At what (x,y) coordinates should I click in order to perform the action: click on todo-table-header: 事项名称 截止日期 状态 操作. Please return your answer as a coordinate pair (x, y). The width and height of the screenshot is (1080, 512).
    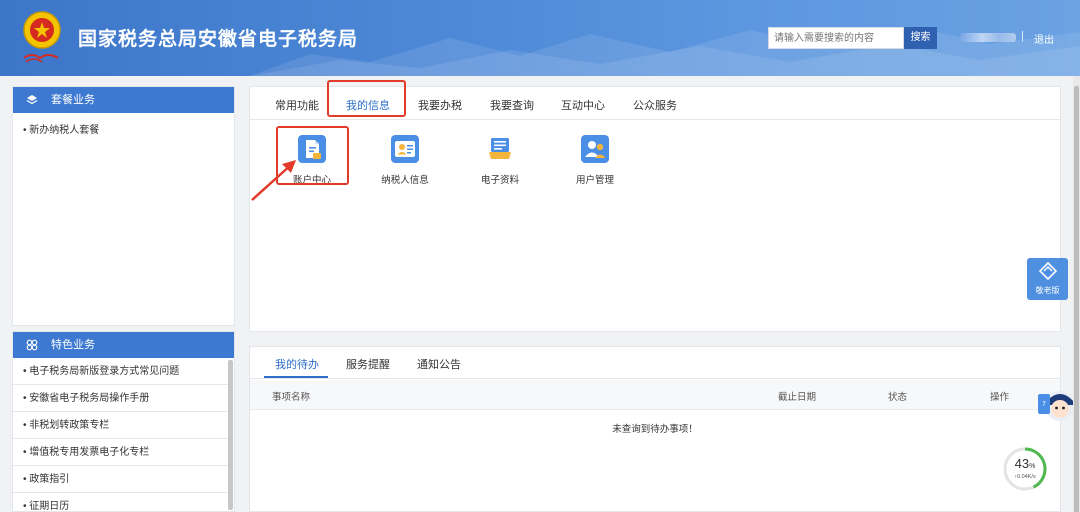
    Looking at the image, I should click on (655, 395).